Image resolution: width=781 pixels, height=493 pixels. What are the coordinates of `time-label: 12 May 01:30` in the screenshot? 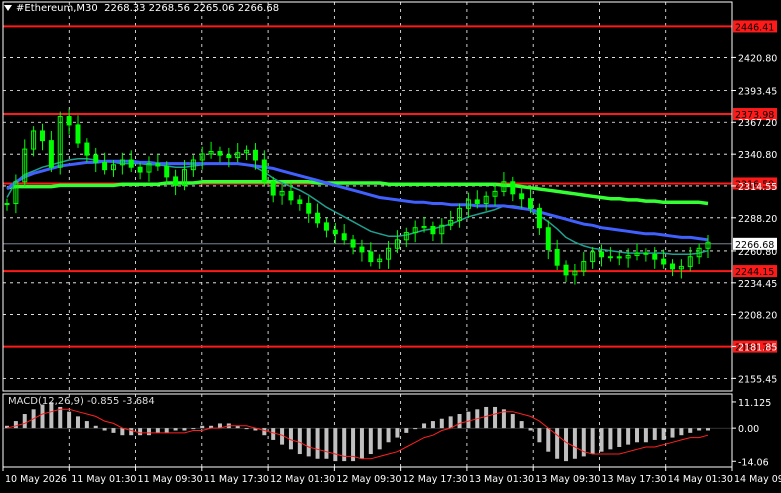 It's located at (302, 479).